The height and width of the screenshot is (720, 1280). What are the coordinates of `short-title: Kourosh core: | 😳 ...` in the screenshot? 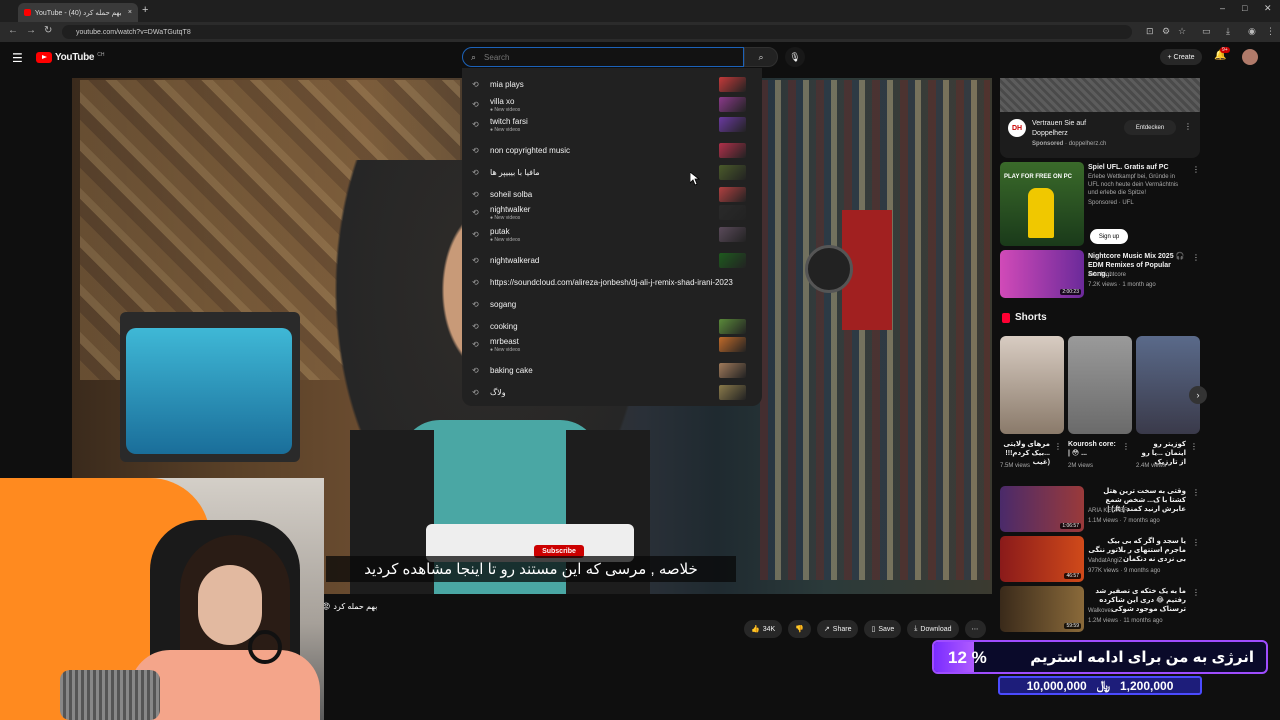 It's located at (1093, 449).